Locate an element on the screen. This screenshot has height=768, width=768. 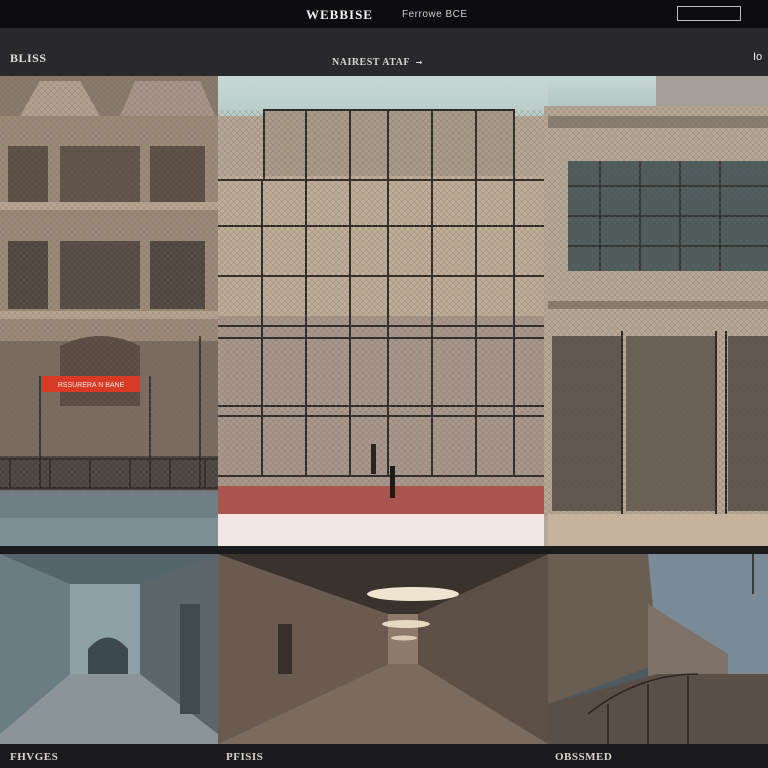
site-brand: WEBBISE is located at coordinates (339, 15).